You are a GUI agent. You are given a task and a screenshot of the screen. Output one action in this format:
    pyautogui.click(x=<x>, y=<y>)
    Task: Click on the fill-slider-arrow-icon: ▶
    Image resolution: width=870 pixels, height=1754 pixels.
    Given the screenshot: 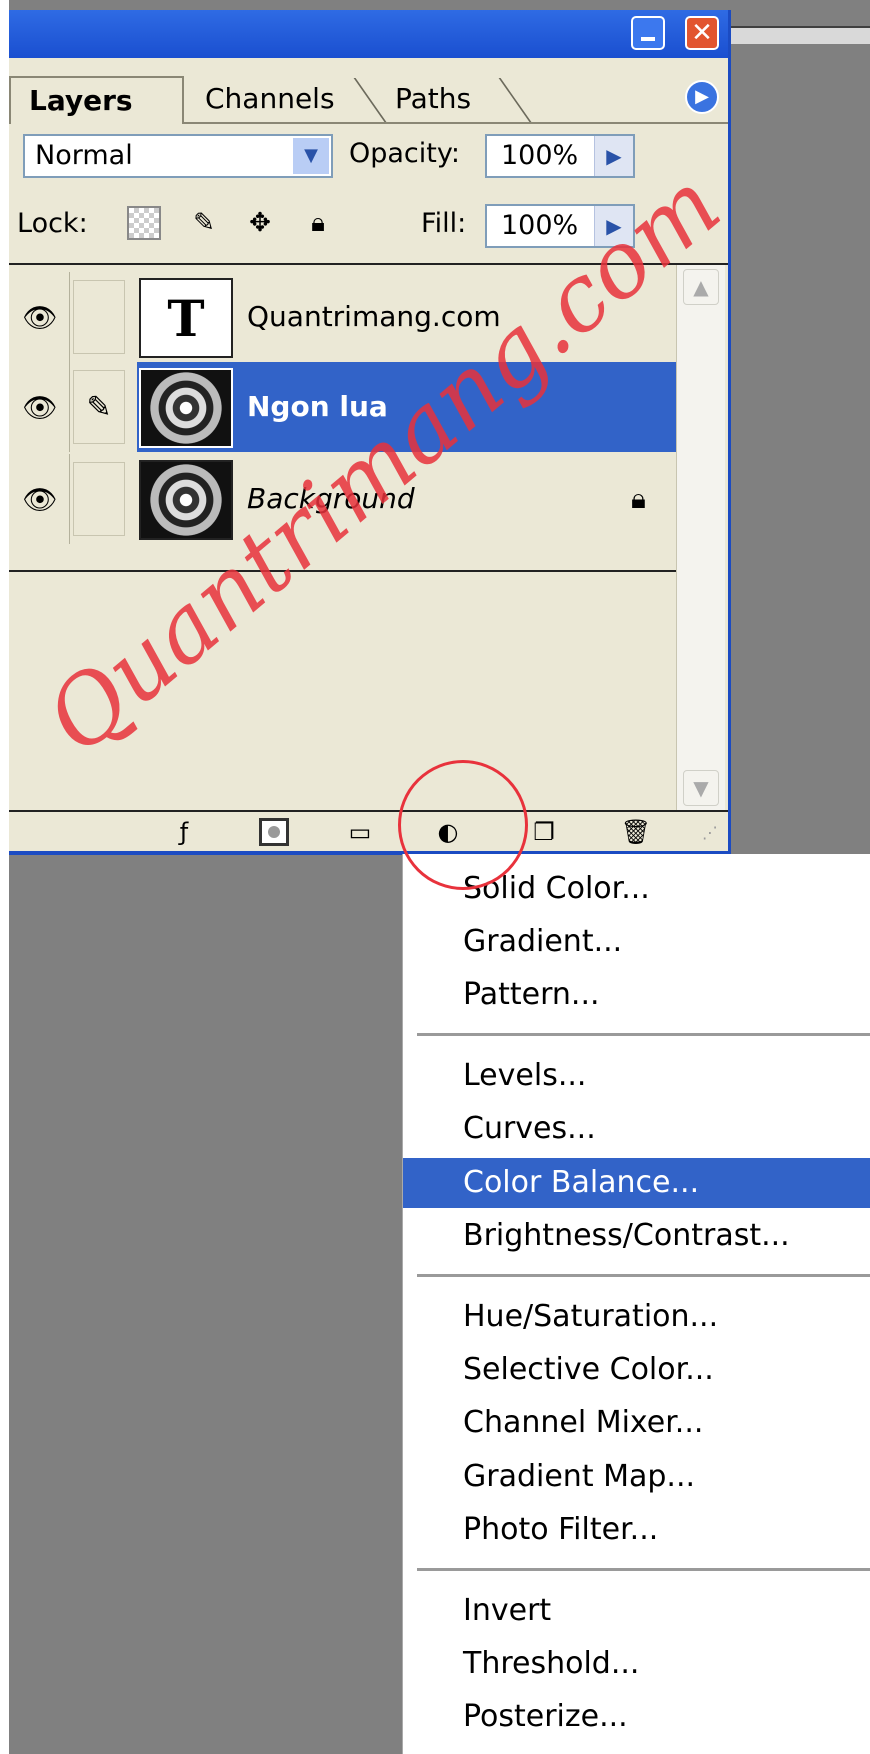 What is the action you would take?
    pyautogui.click(x=613, y=226)
    